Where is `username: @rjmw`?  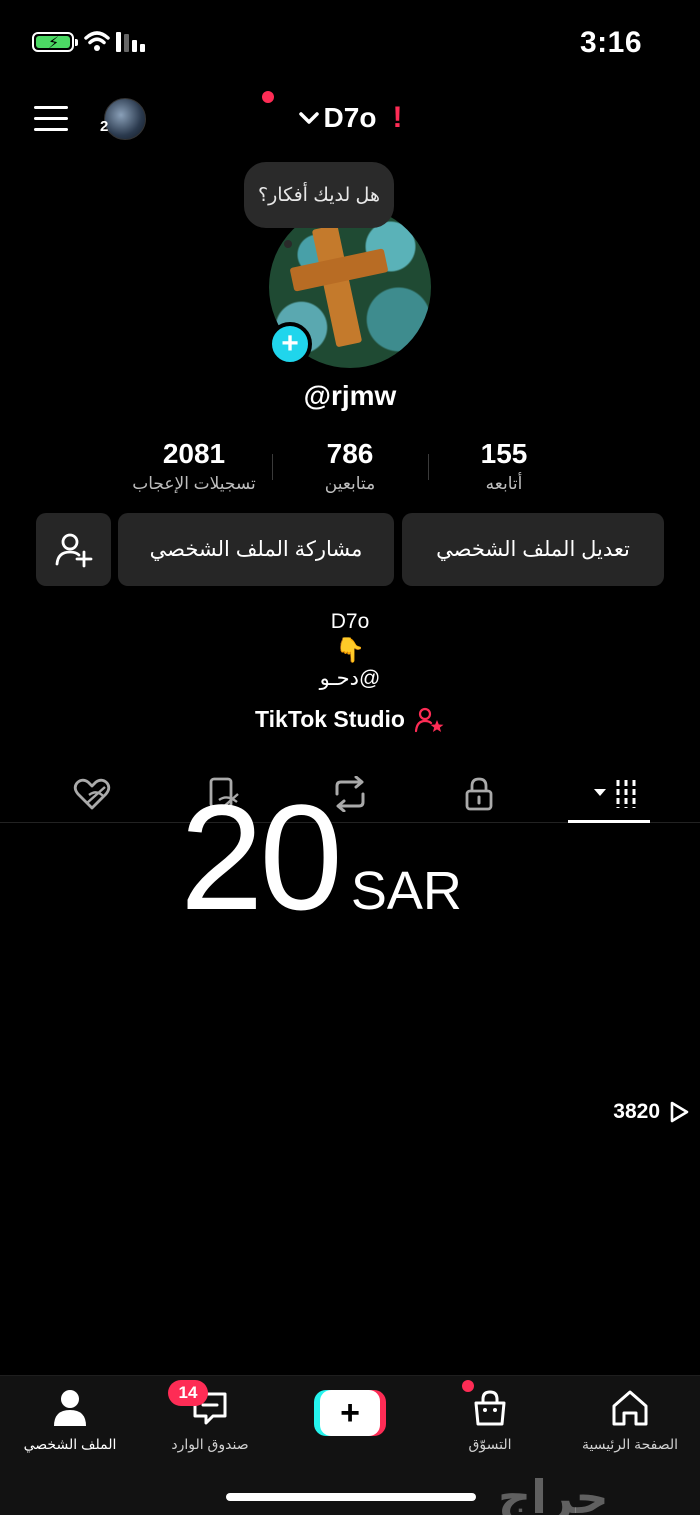 username: @rjmw is located at coordinates (350, 395).